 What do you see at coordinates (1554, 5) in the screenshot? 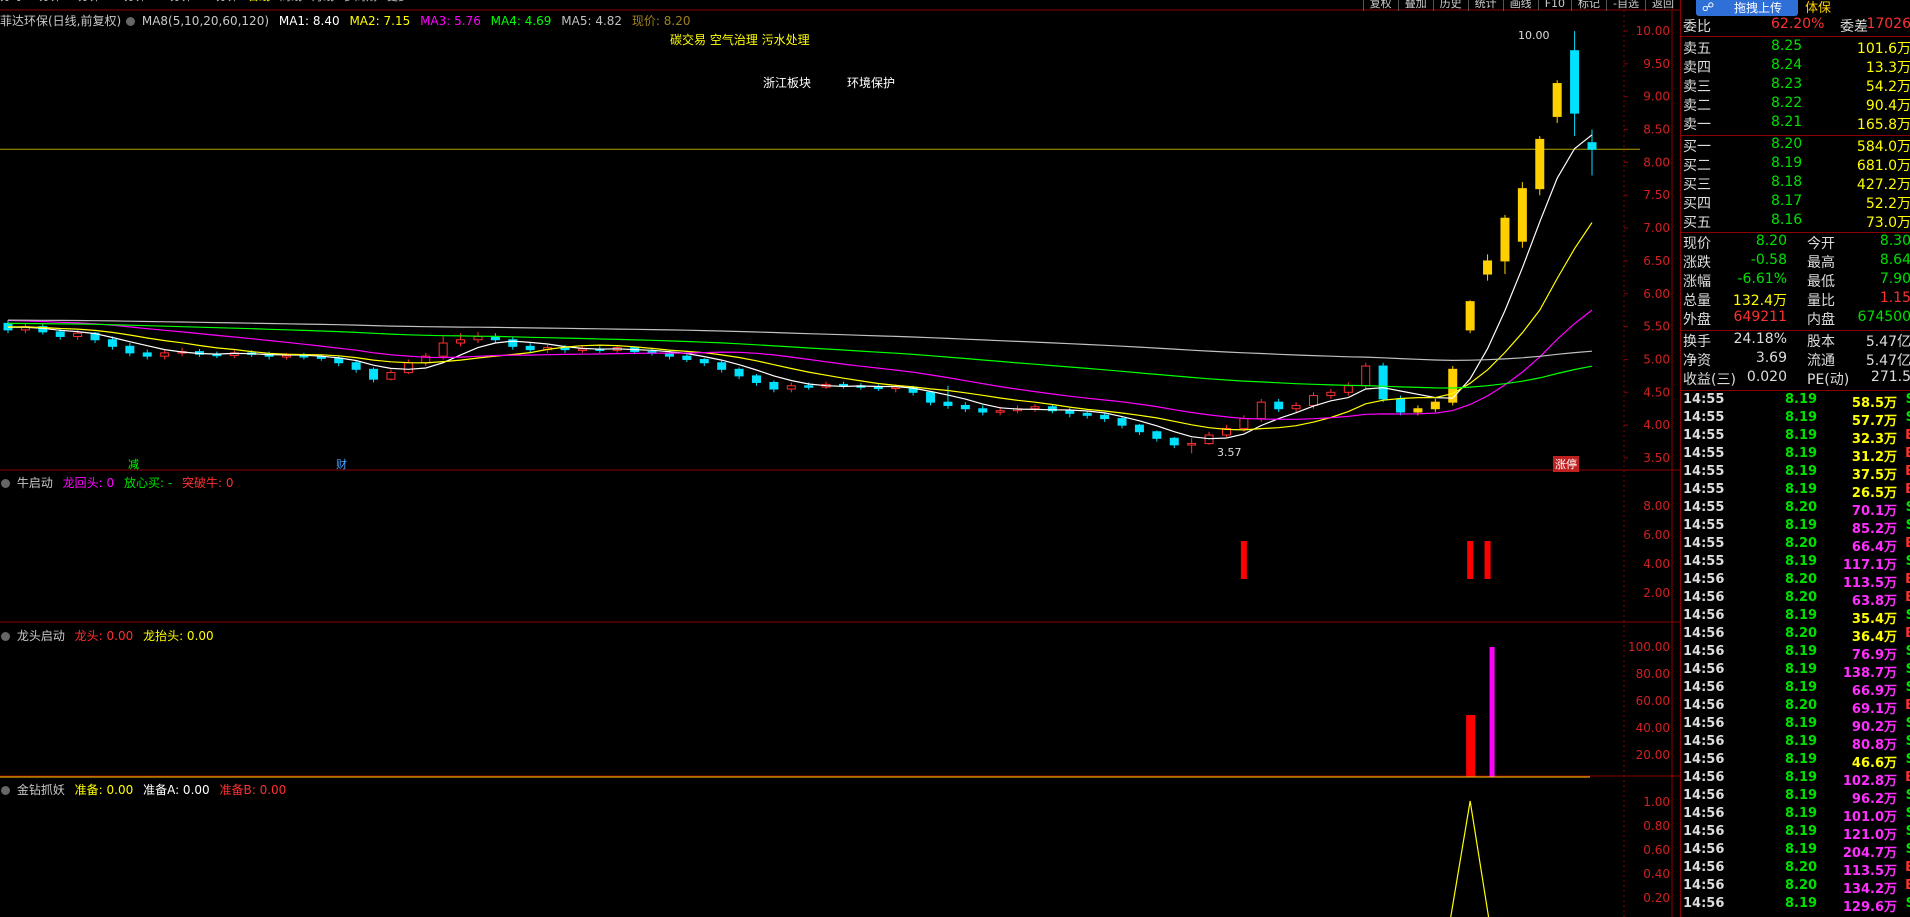
I see `toolbar-button: F10` at bounding box center [1554, 5].